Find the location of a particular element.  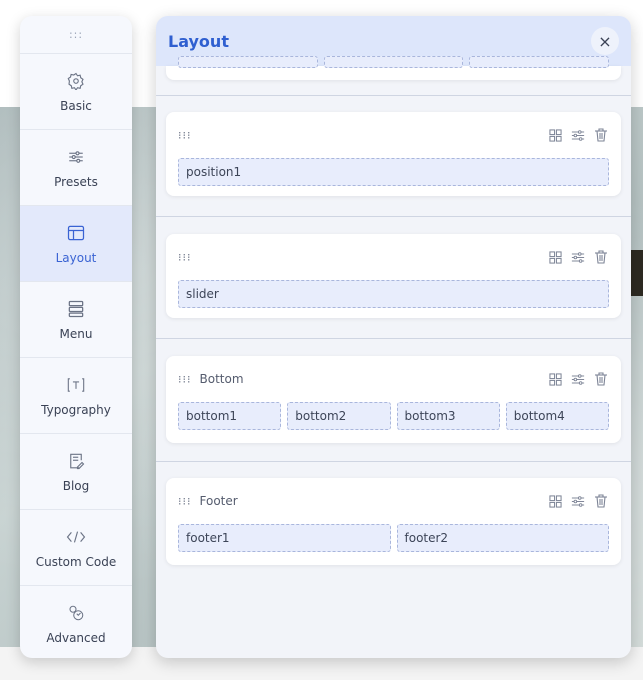

sidebar-item-label: Presets is located at coordinates (76, 181).